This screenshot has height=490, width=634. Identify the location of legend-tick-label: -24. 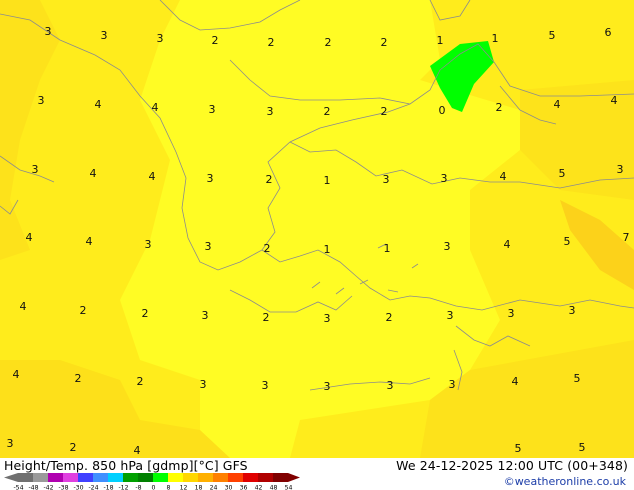
(93, 487).